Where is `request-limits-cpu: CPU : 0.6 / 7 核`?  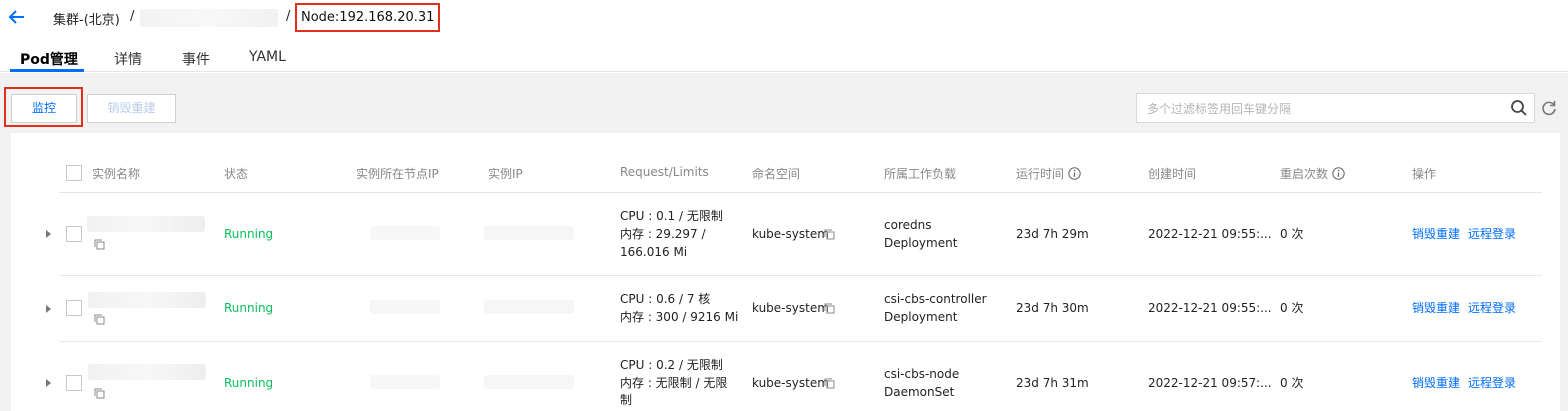
request-limits-cpu: CPU : 0.6 / 7 核 is located at coordinates (665, 299).